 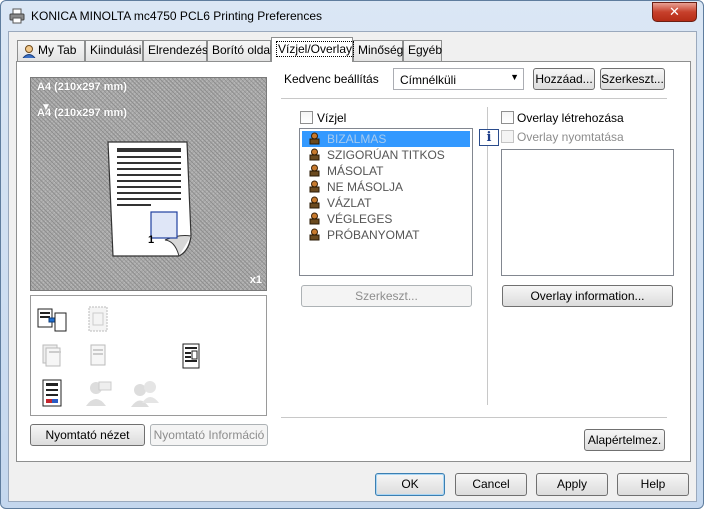 What do you see at coordinates (52, 393) in the screenshot?
I see `color-page-icon` at bounding box center [52, 393].